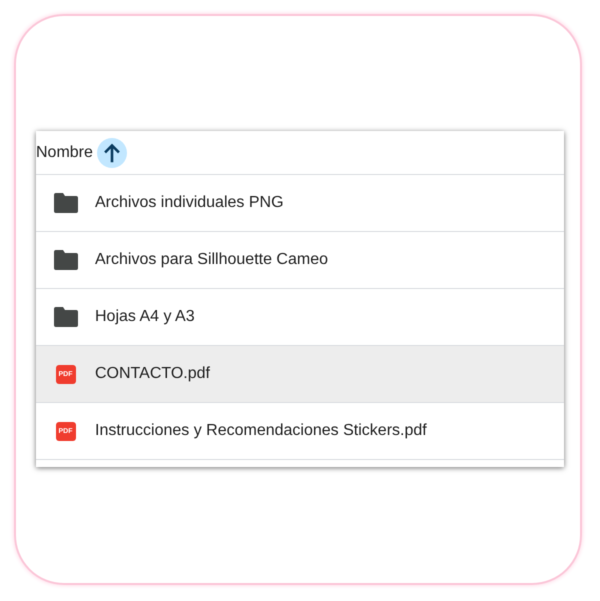  Describe the element at coordinates (300, 203) in the screenshot. I see `file-row: Archivos individuales PNG` at that location.